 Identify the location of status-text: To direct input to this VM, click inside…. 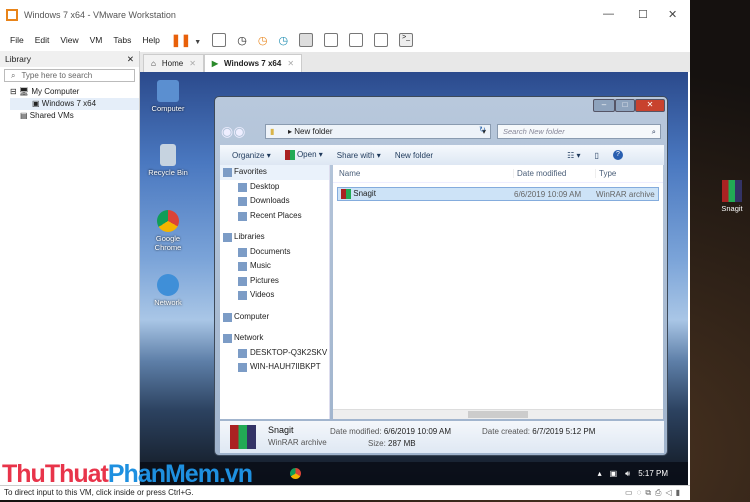
(99, 492).